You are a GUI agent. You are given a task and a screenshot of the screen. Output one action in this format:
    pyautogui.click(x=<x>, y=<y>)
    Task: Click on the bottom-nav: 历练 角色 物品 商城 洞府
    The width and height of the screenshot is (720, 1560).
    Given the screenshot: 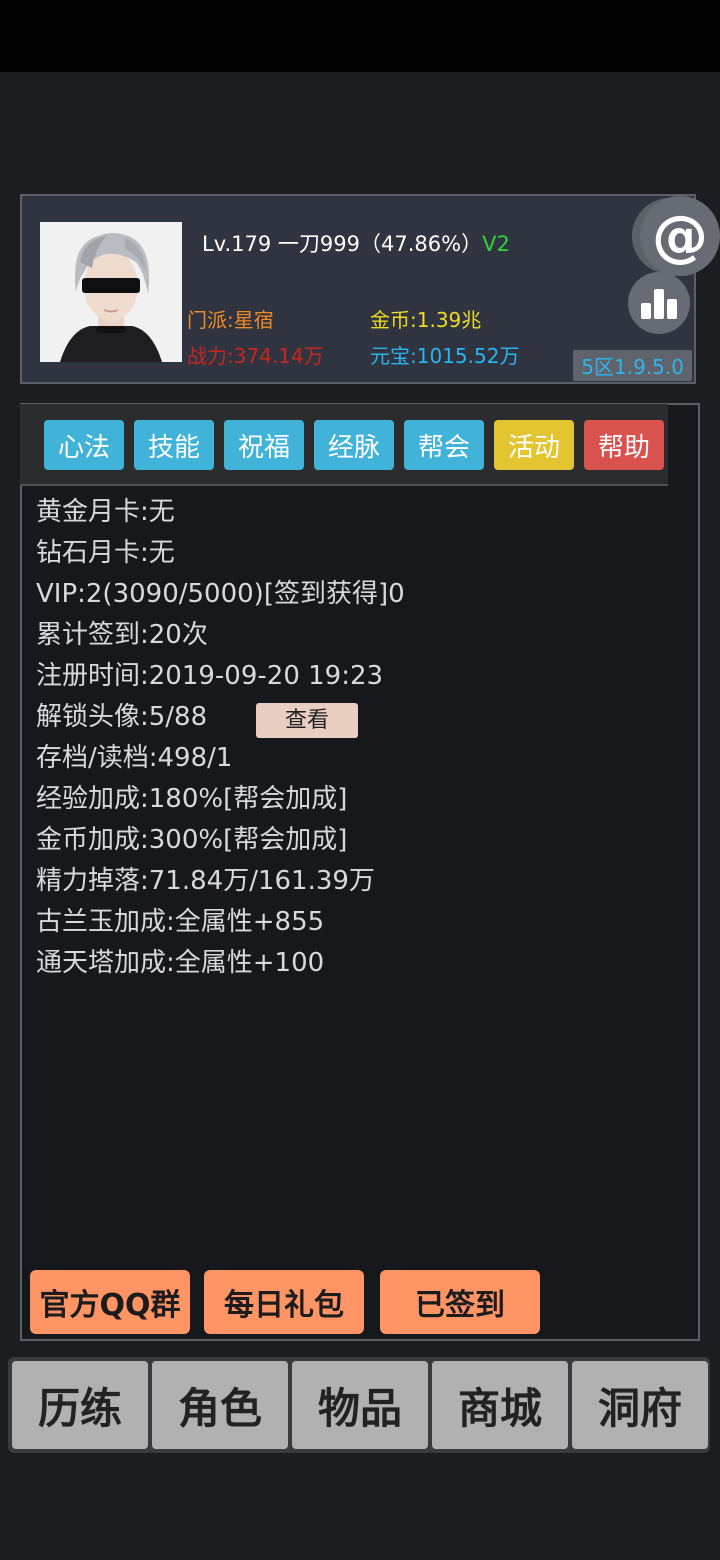 What is the action you would take?
    pyautogui.click(x=359, y=1405)
    